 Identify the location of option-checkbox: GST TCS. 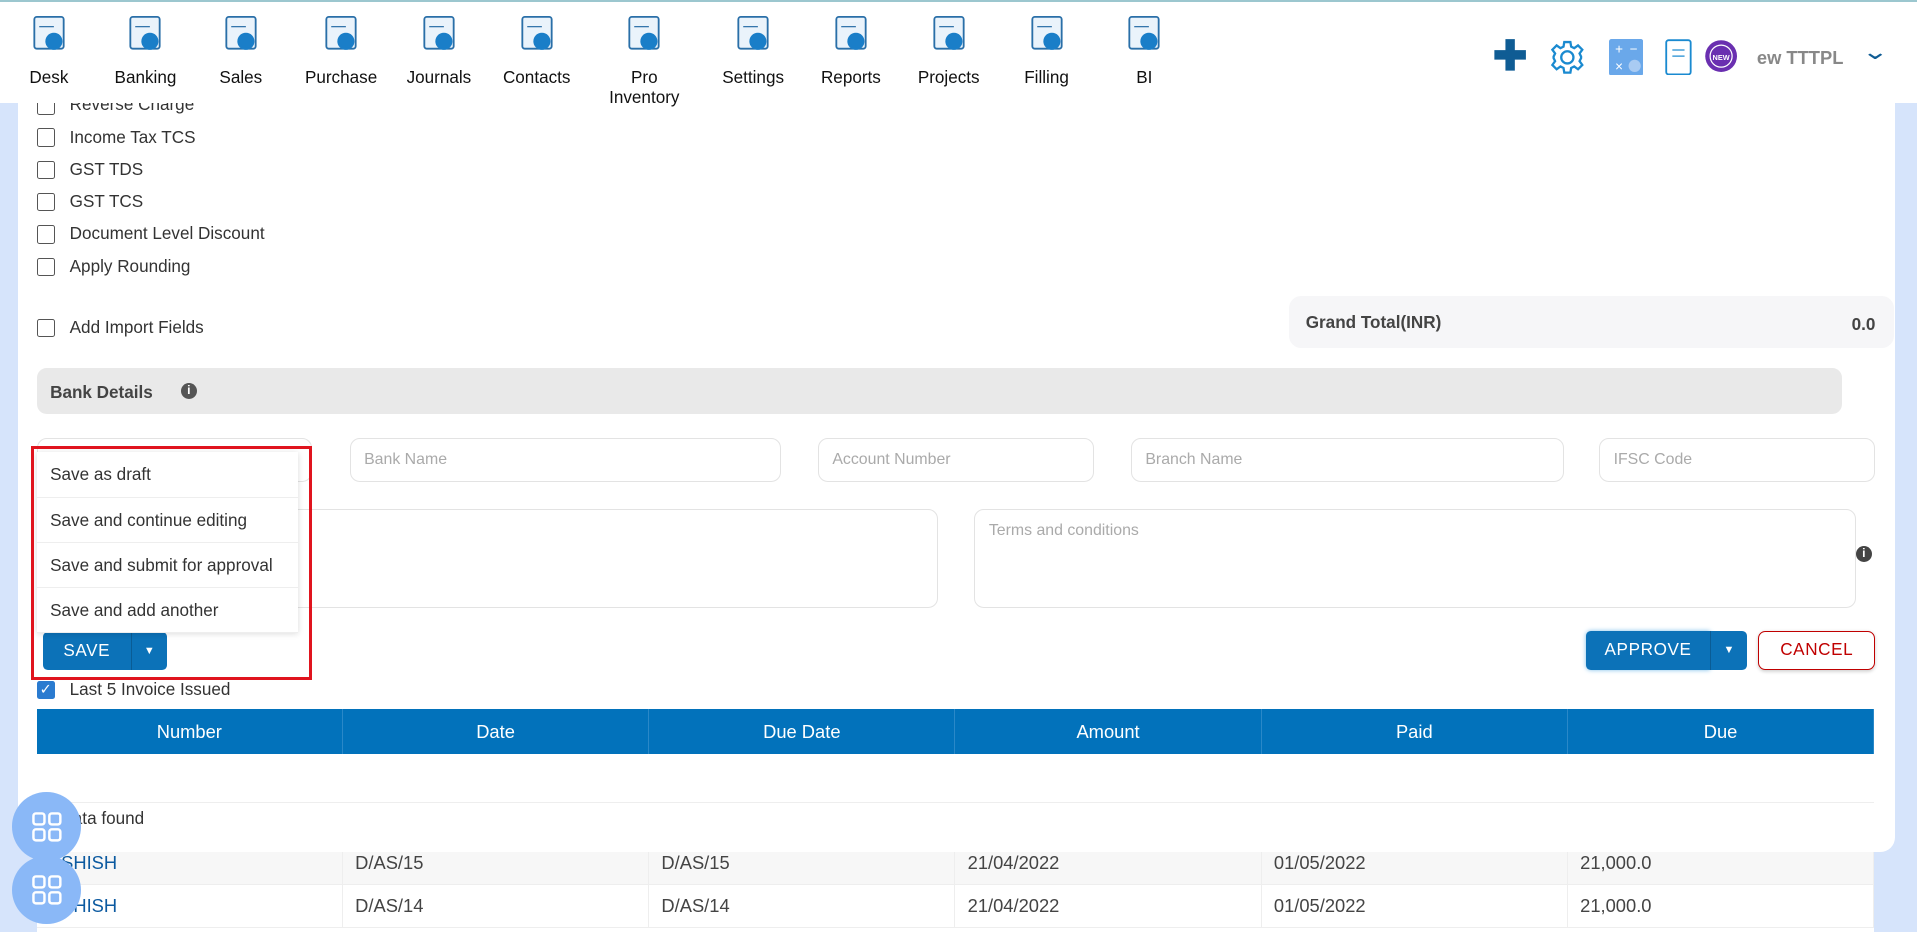
(90, 202).